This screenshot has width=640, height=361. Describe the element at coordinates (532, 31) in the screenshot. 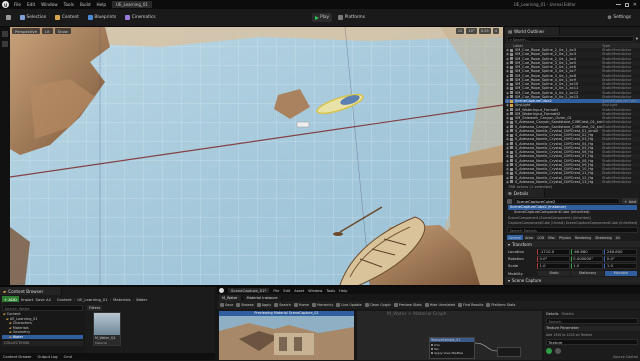

I see `outliner-tab: ▤ World Outliner` at that location.